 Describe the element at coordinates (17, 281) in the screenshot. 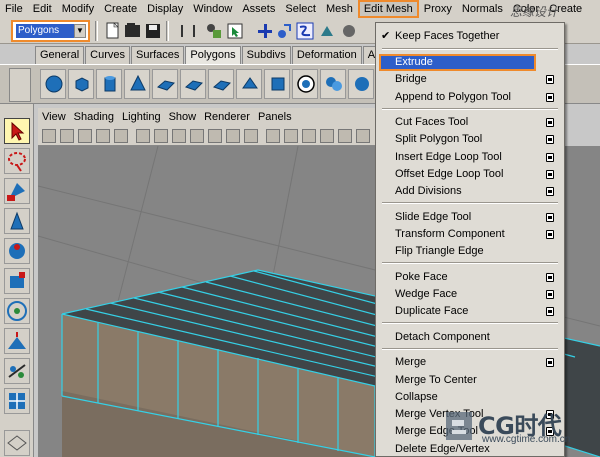

I see `scale-tool` at that location.